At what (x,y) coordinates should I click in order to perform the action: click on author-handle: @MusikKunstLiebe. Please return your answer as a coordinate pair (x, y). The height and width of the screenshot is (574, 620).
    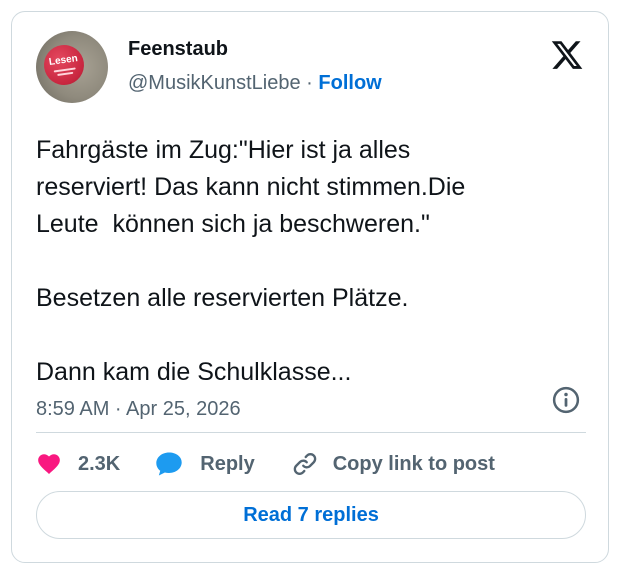
    Looking at the image, I should click on (214, 83).